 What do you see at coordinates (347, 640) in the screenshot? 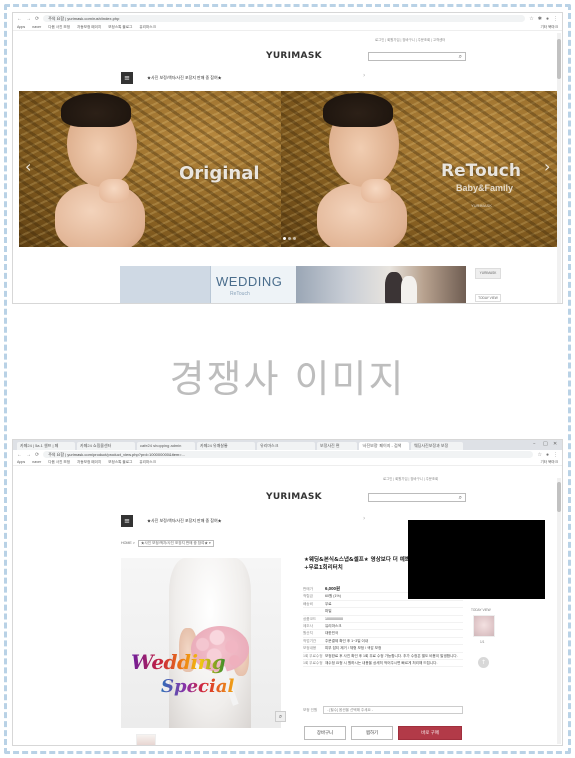
I see `info-value: 주문결제 확인 후 1~3일 이내` at bounding box center [347, 640].